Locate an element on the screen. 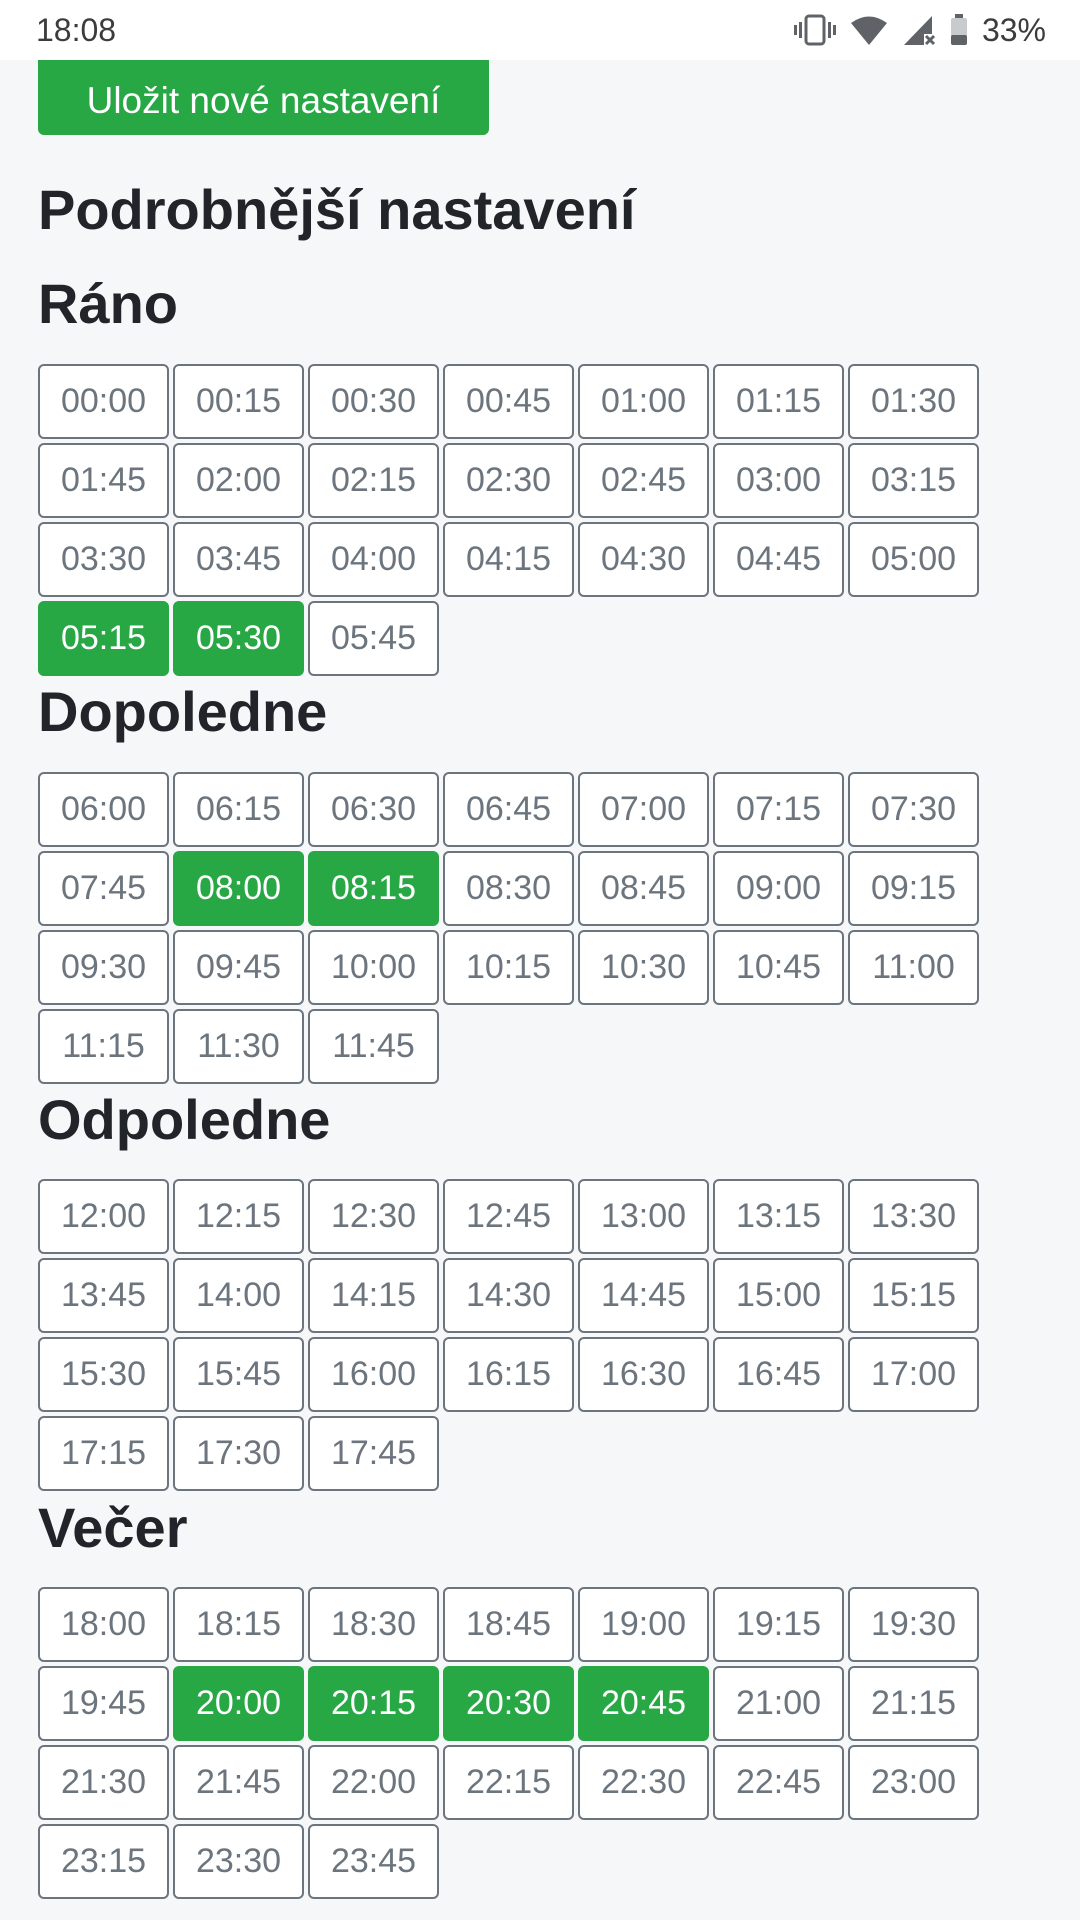 Image resolution: width=1080 pixels, height=1920 pixels. time-slot-button: 03:45 is located at coordinates (238, 559).